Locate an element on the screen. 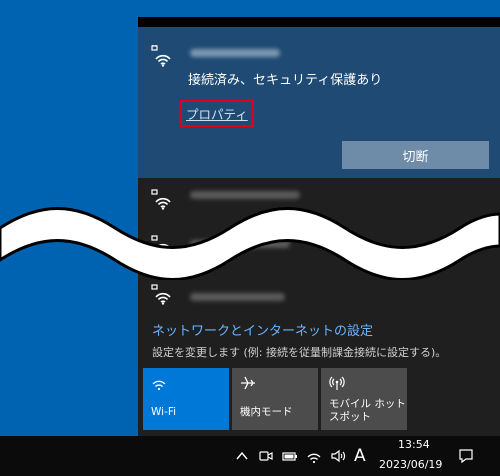 The height and width of the screenshot is (476, 500). mobile-hotspot-tile: モバイル ホットスポット is located at coordinates (364, 399).